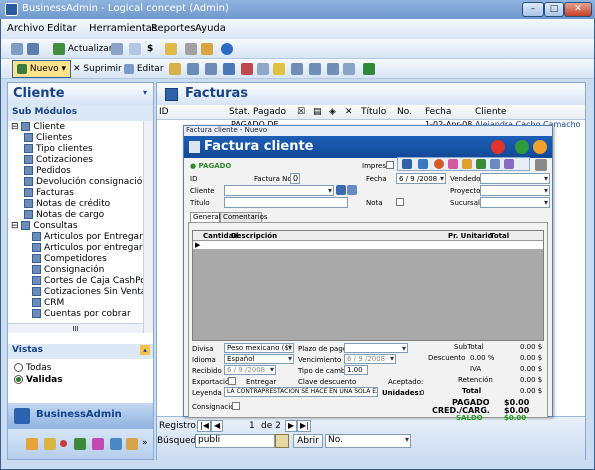 This screenshot has width=595, height=470. Describe the element at coordinates (373, 112) in the screenshot. I see `col-titulo: Título` at that location.